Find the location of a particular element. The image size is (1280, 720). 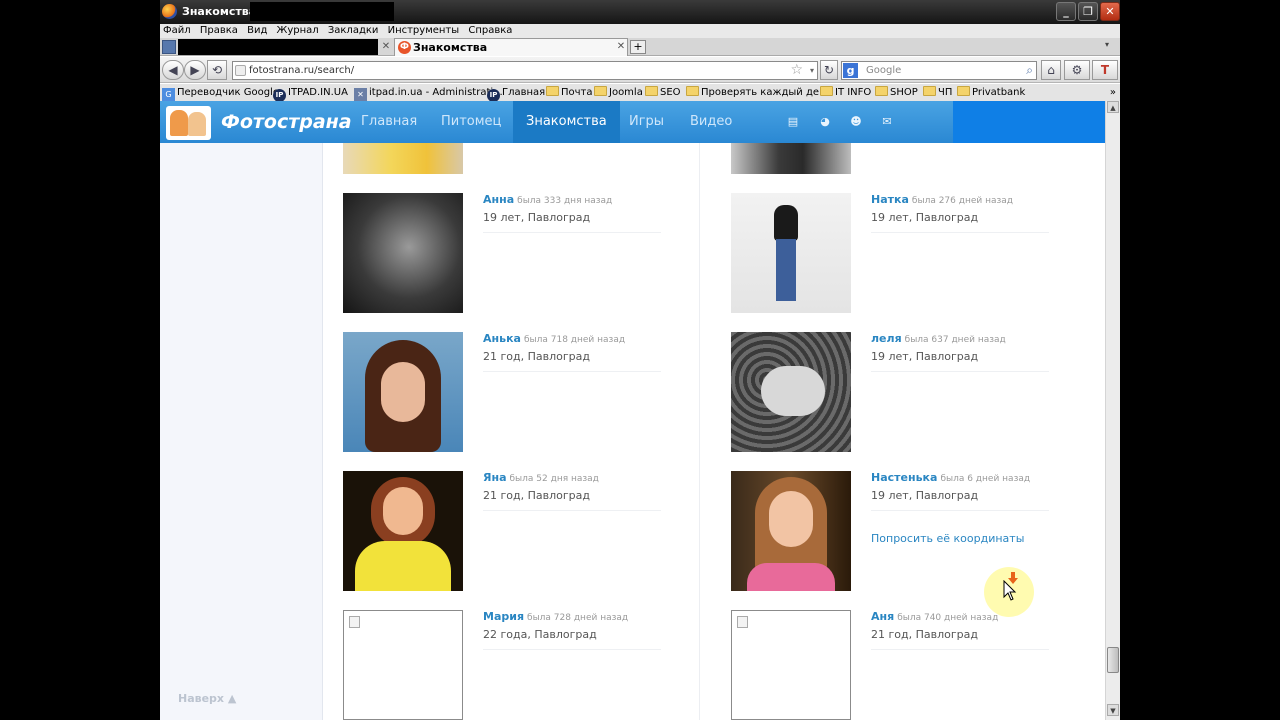

last-seen: была 740 дней назад is located at coordinates (948, 618).